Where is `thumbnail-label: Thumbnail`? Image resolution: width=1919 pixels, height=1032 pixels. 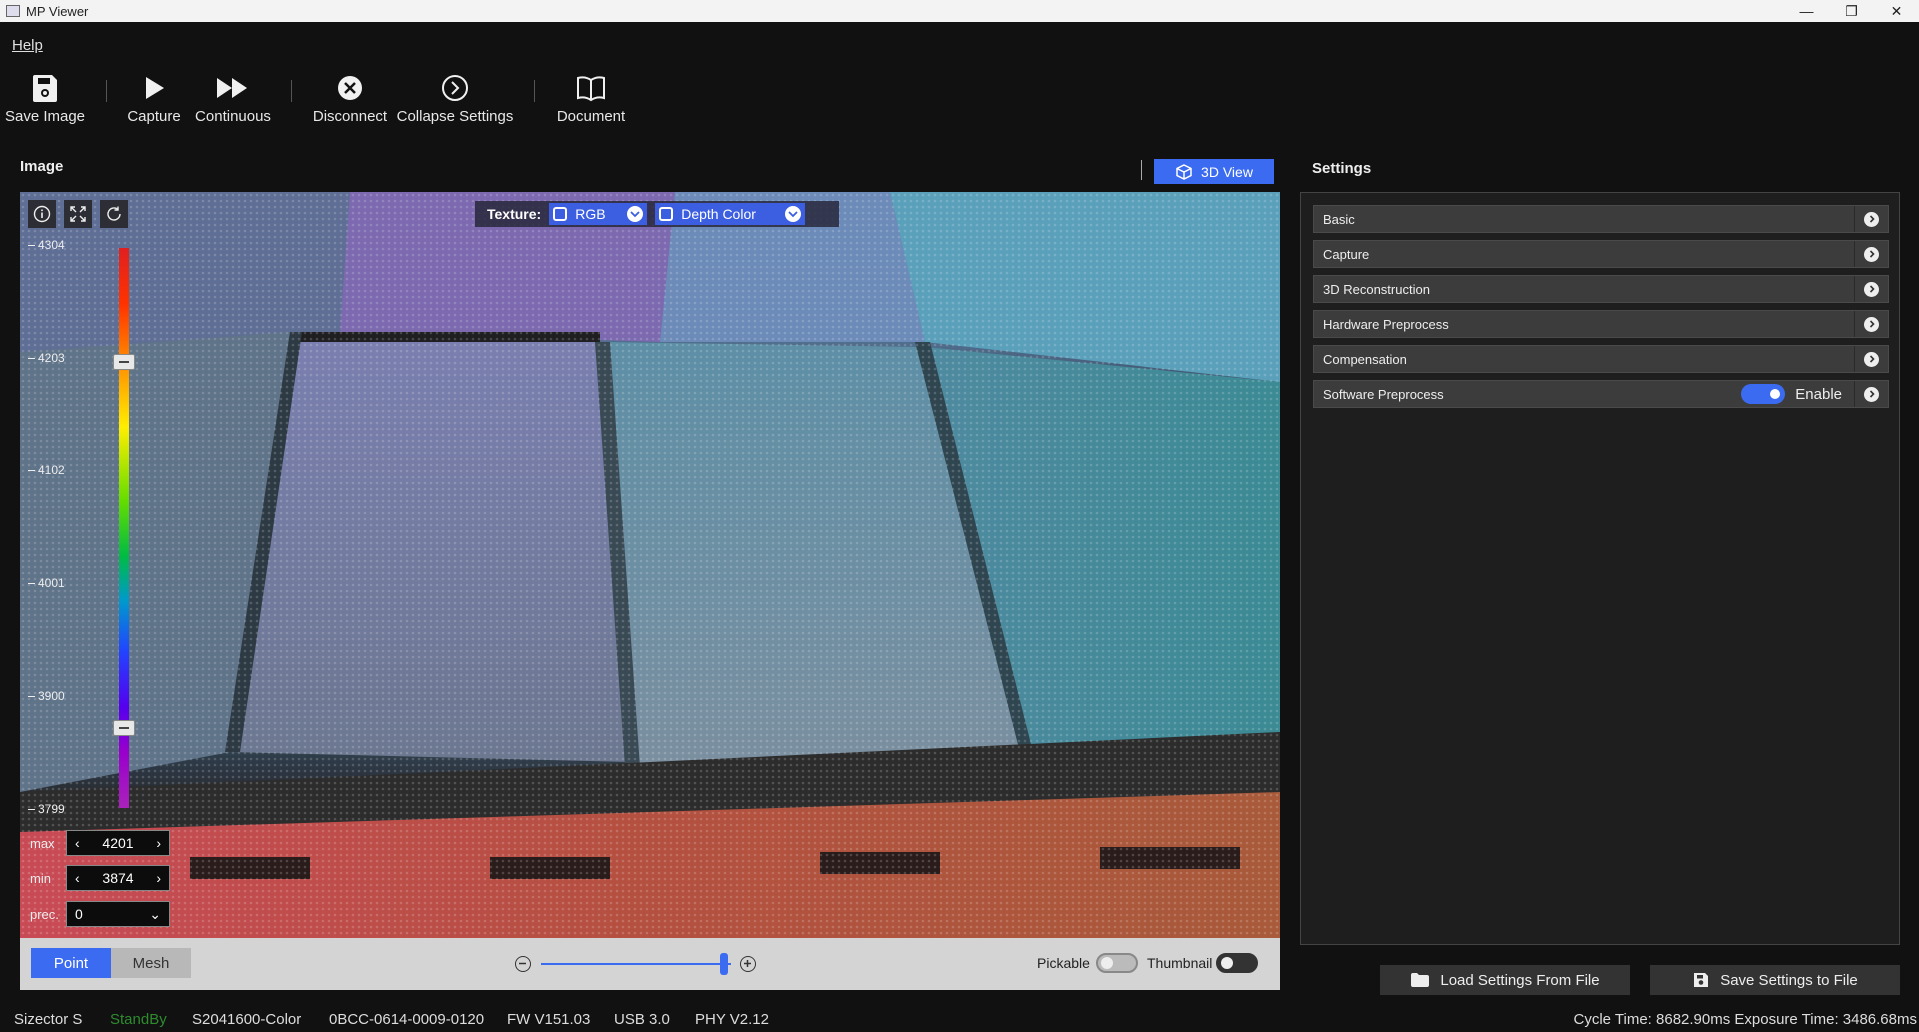 thumbnail-label: Thumbnail is located at coordinates (1180, 963).